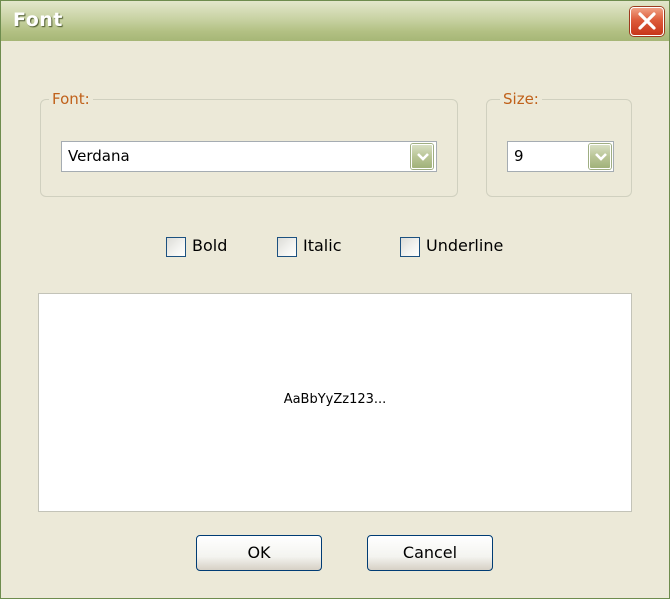 Image resolution: width=670 pixels, height=599 pixels. What do you see at coordinates (38, 20) in the screenshot?
I see `window-title: Font` at bounding box center [38, 20].